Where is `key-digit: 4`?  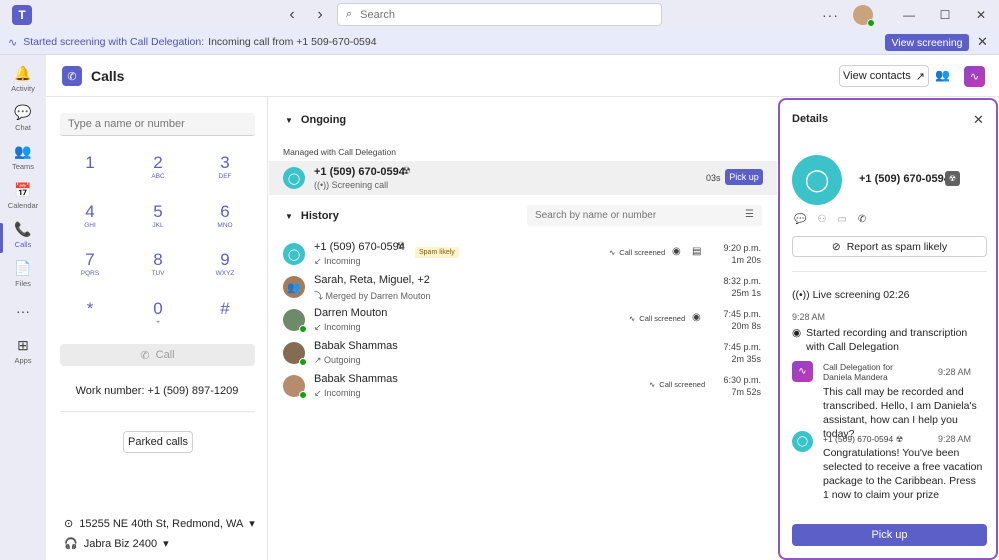 key-digit: 4 is located at coordinates (90, 211).